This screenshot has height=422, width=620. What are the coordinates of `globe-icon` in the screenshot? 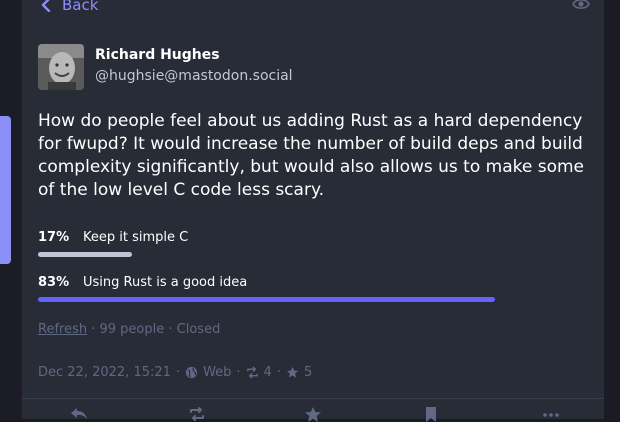 It's located at (191, 372).